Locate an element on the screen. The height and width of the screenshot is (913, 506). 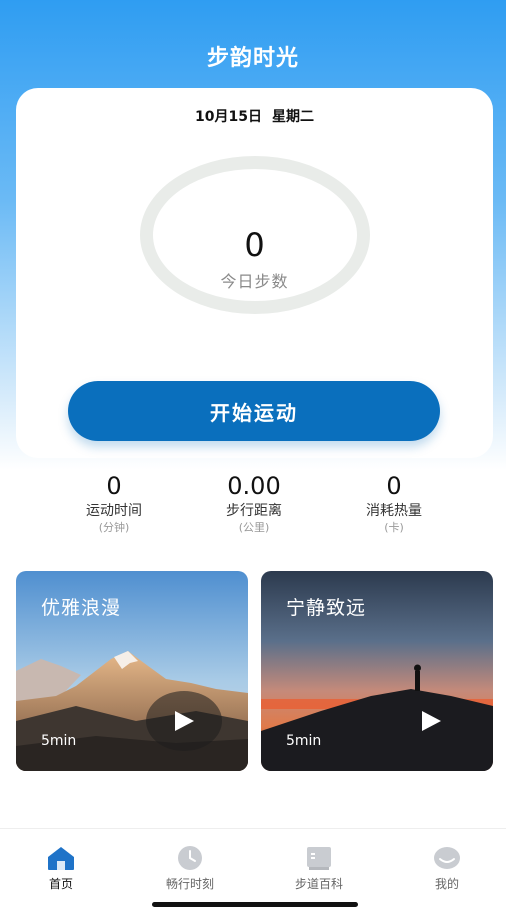
weekday-text: 星期二 is located at coordinates (292, 117).